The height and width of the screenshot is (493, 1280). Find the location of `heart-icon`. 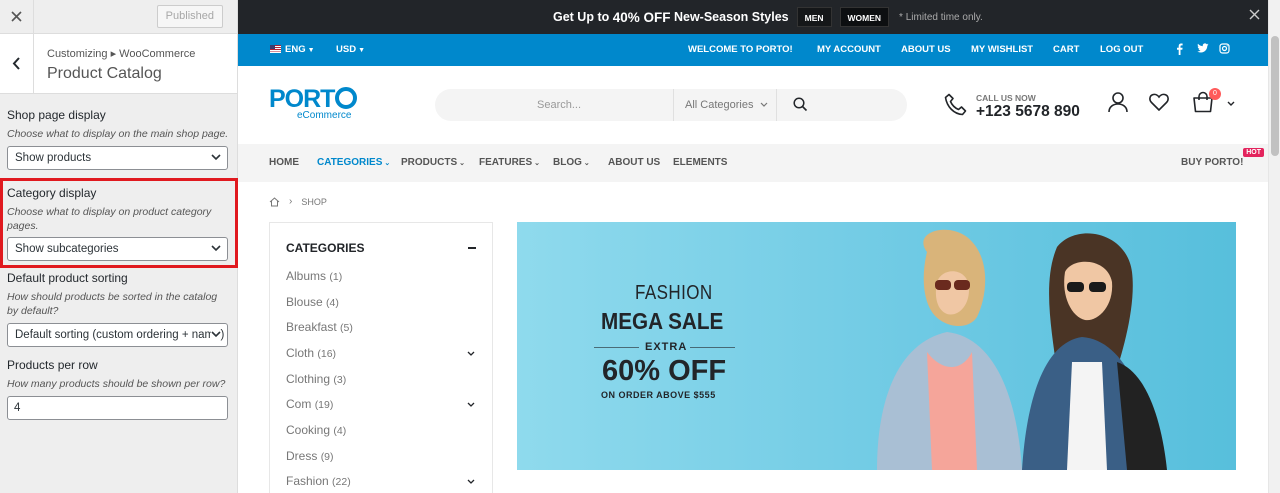

heart-icon is located at coordinates (1159, 102).